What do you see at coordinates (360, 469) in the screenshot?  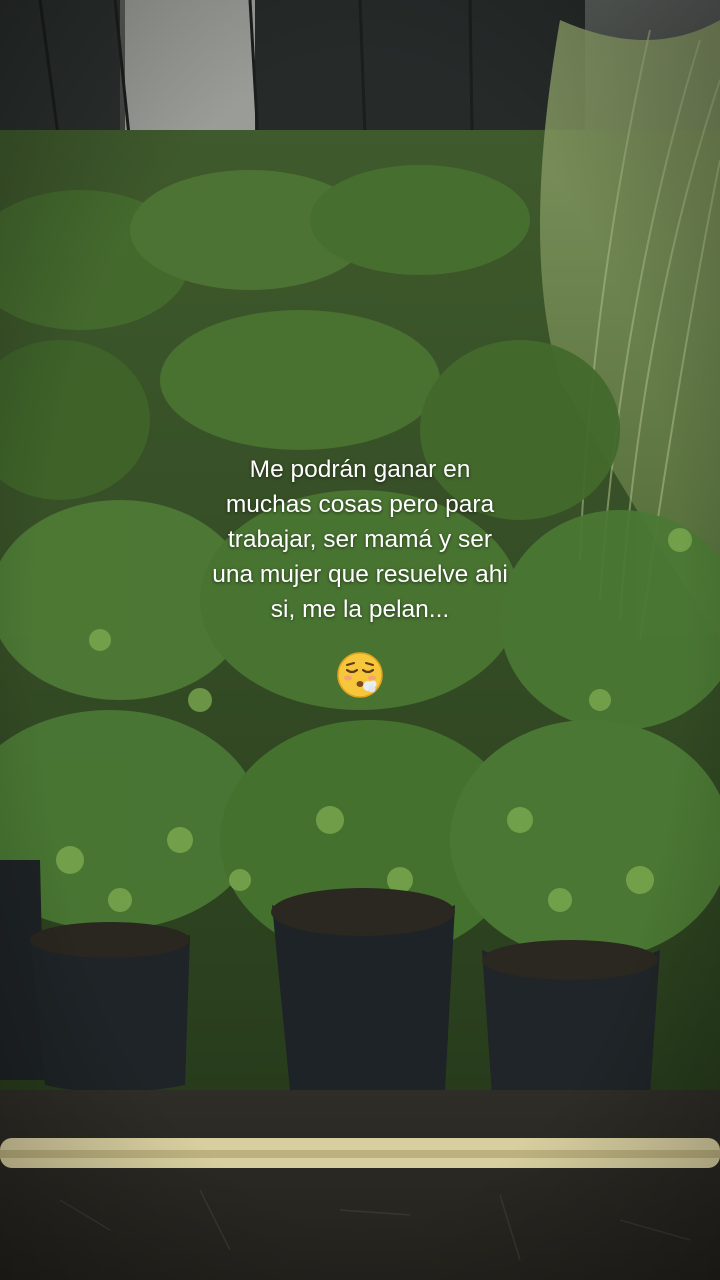 I see `caption-line-1: Me podrán ganar en` at bounding box center [360, 469].